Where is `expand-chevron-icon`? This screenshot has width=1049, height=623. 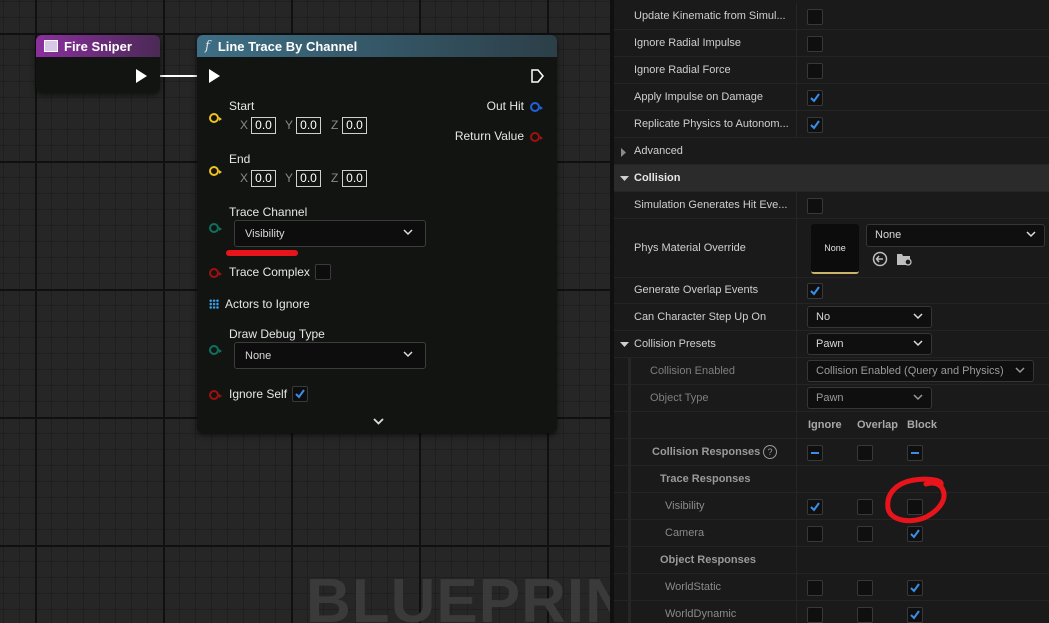 expand-chevron-icon is located at coordinates (378, 421).